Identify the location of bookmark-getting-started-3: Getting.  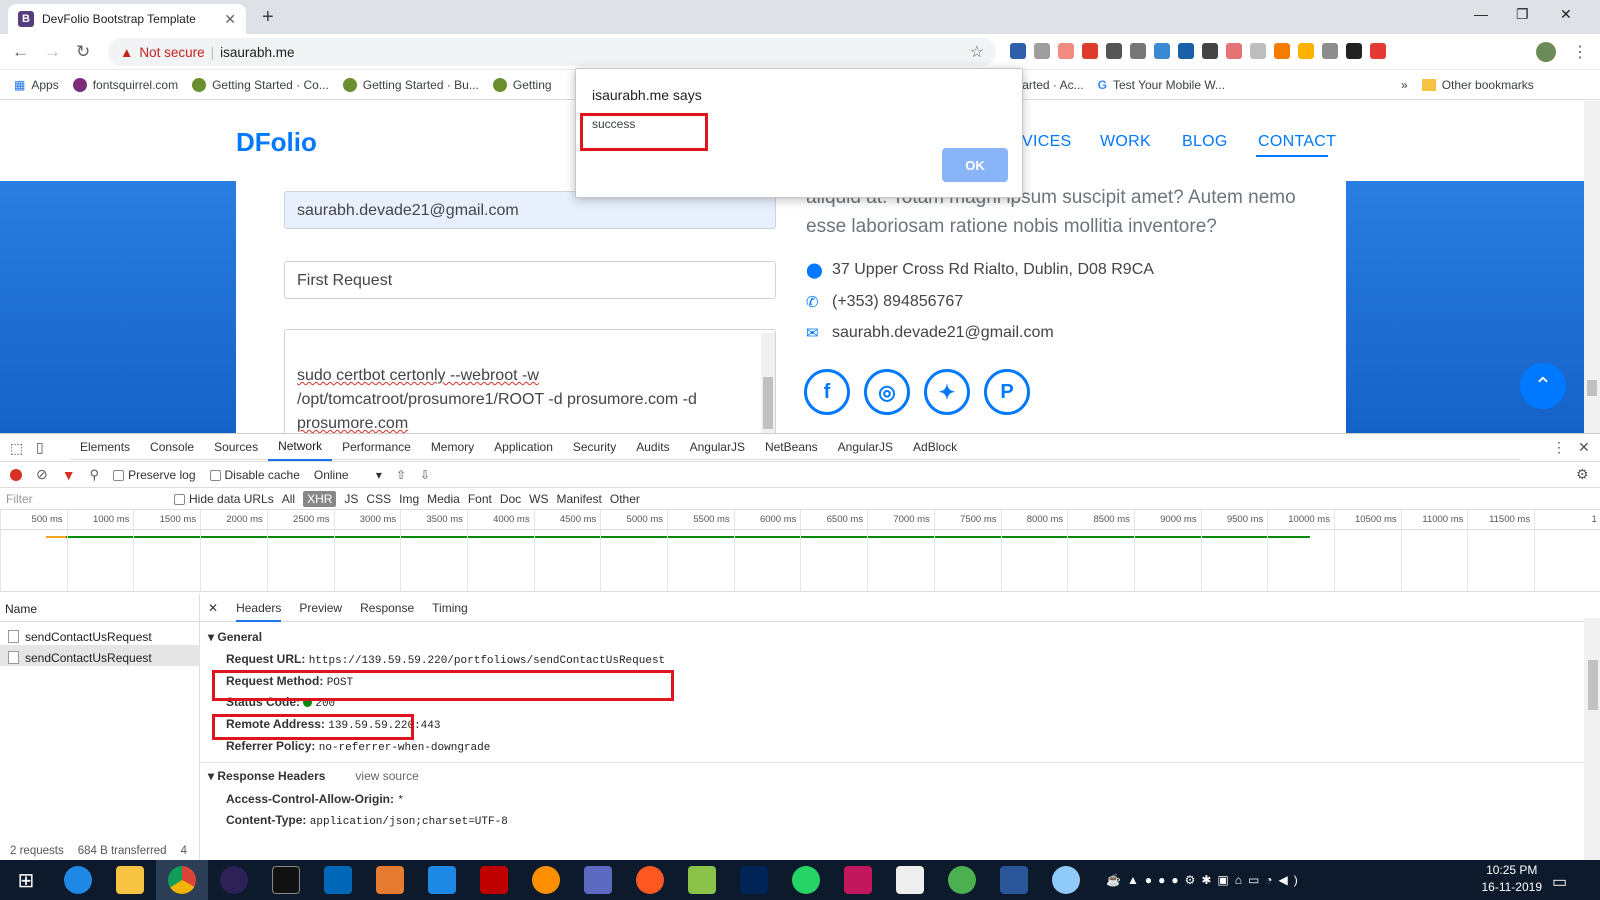
(522, 84).